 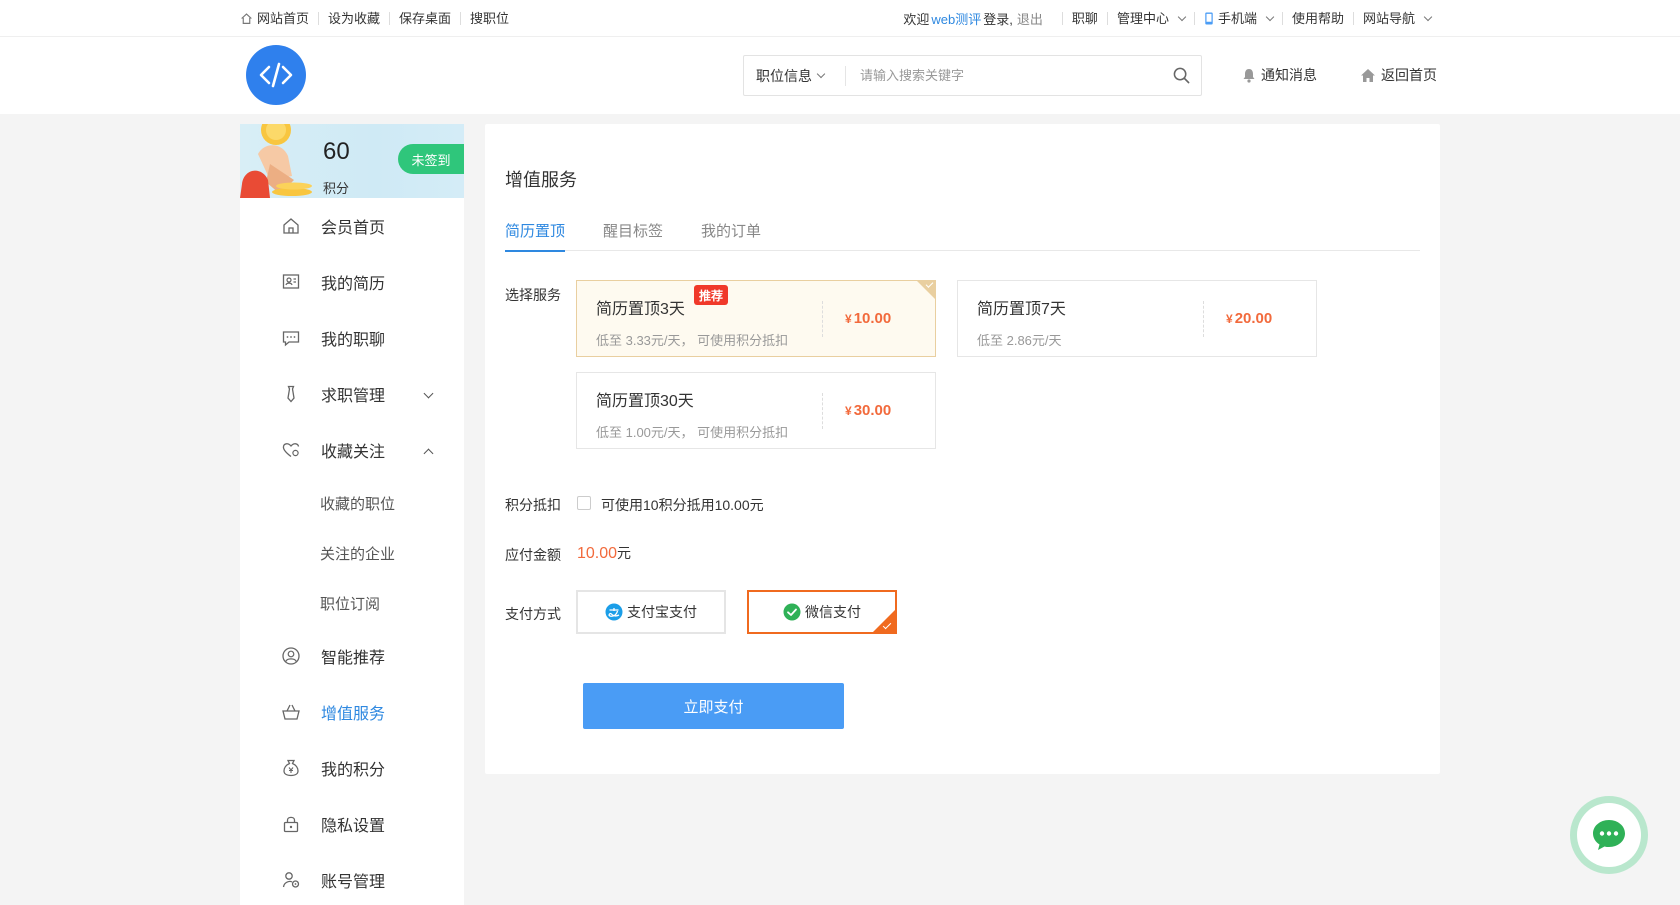 What do you see at coordinates (1239, 18) in the screenshot?
I see `mobile-menu: 手机端` at bounding box center [1239, 18].